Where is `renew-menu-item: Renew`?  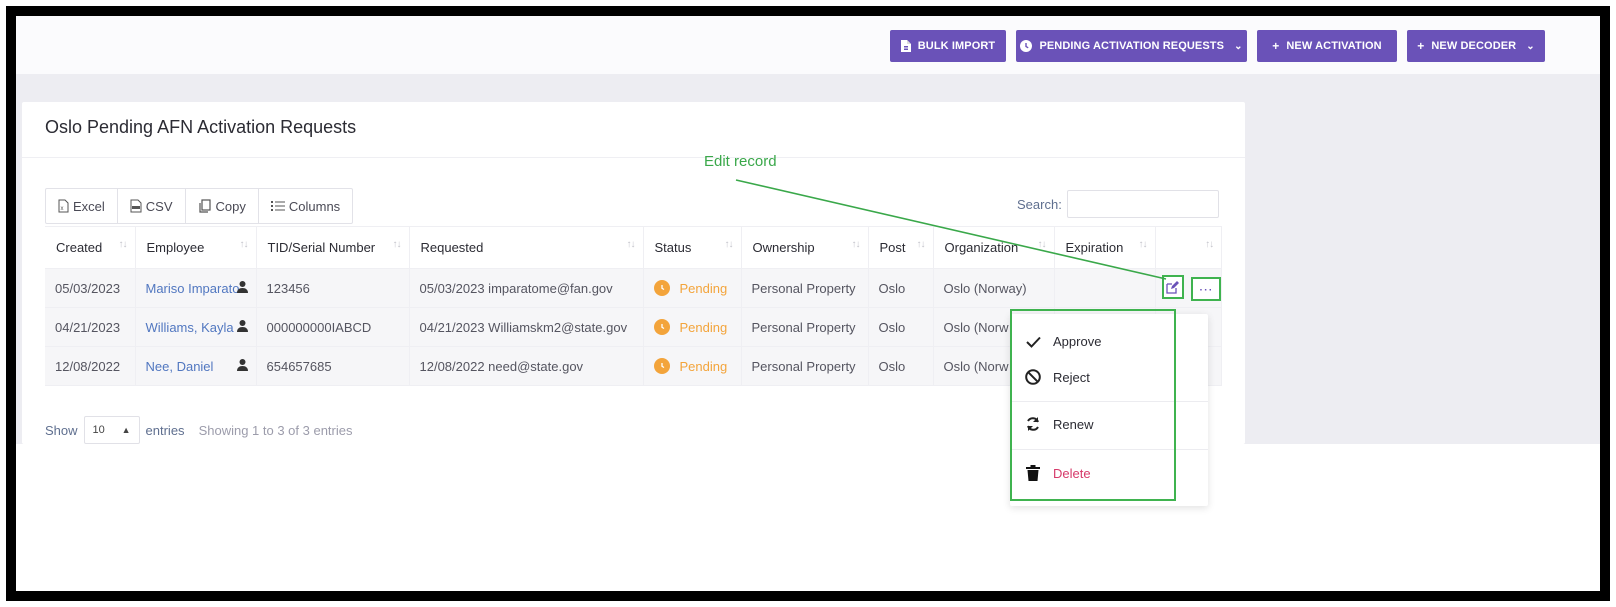
renew-menu-item: Renew is located at coordinates (1058, 424).